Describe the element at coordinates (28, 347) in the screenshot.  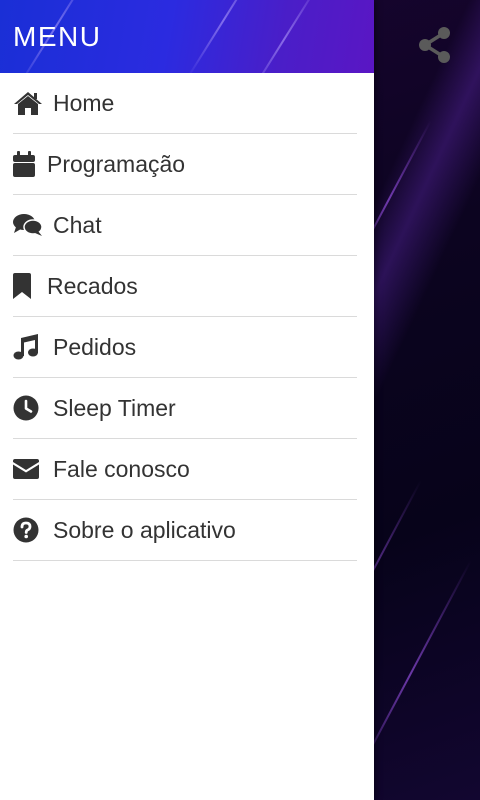
I see `music-note-icon` at that location.